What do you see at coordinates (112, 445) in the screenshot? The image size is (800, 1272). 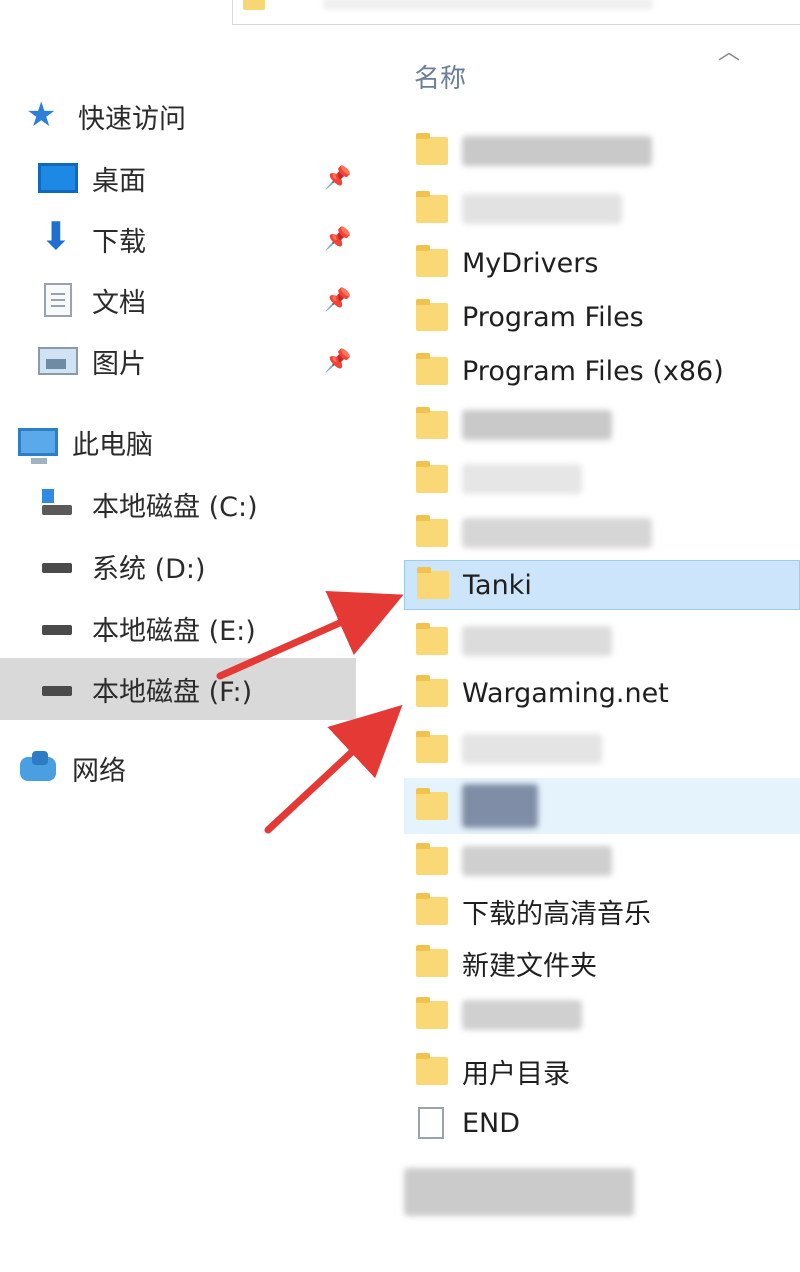 I see `nav-this-pc-label: 此电脑` at bounding box center [112, 445].